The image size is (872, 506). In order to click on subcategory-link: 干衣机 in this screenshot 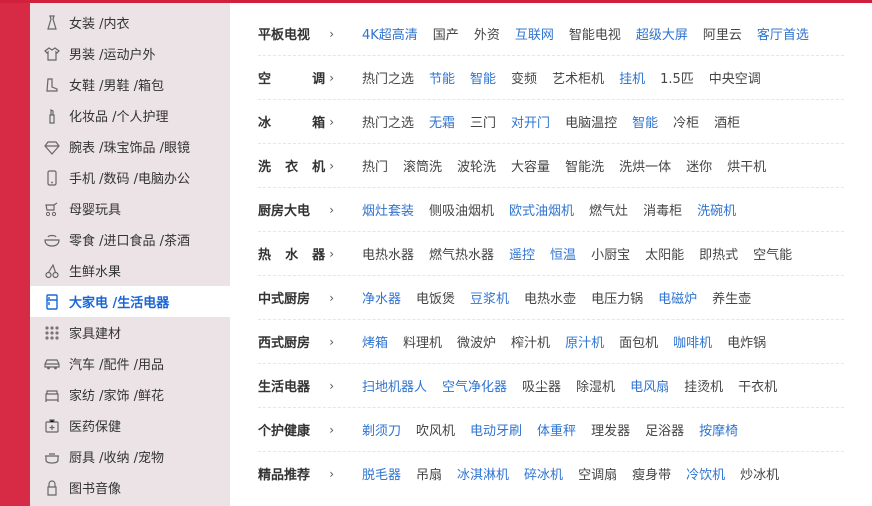, I will do `click(757, 385)`.